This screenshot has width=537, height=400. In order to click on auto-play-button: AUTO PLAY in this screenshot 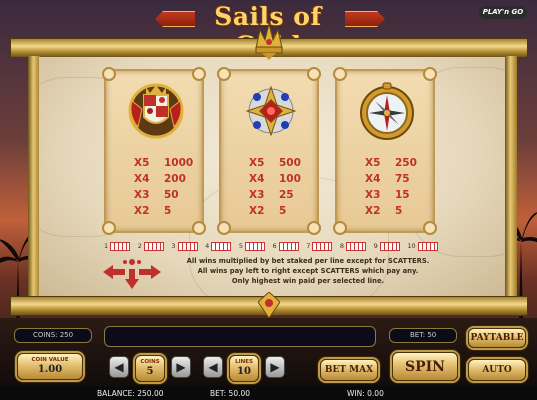, I will do `click(497, 377)`.